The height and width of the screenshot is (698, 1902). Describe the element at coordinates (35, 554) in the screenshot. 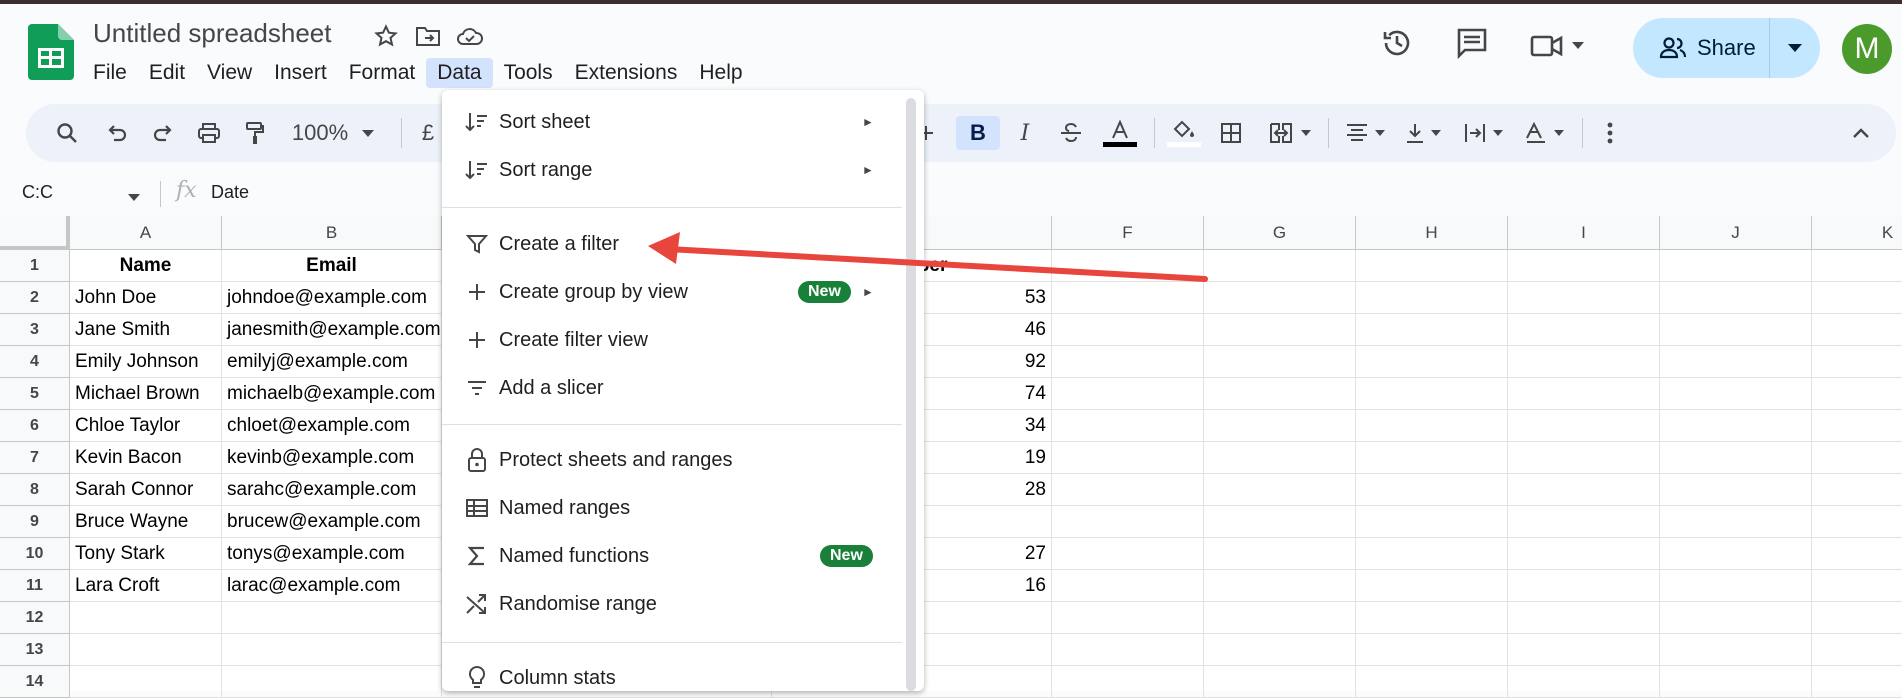

I see `row-header: 10` at that location.